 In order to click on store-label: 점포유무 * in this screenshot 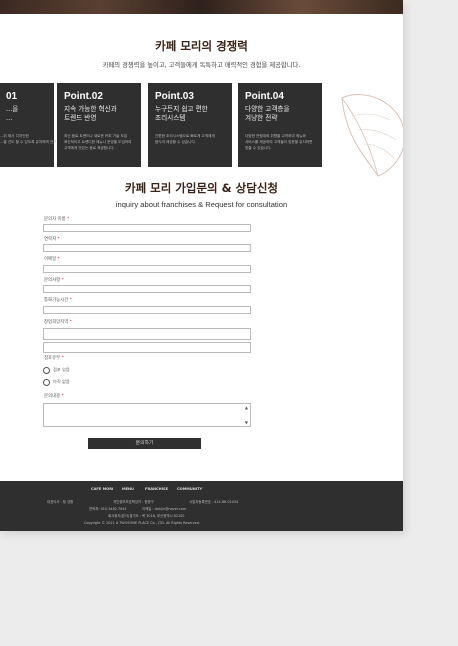, I will do `click(54, 358)`.